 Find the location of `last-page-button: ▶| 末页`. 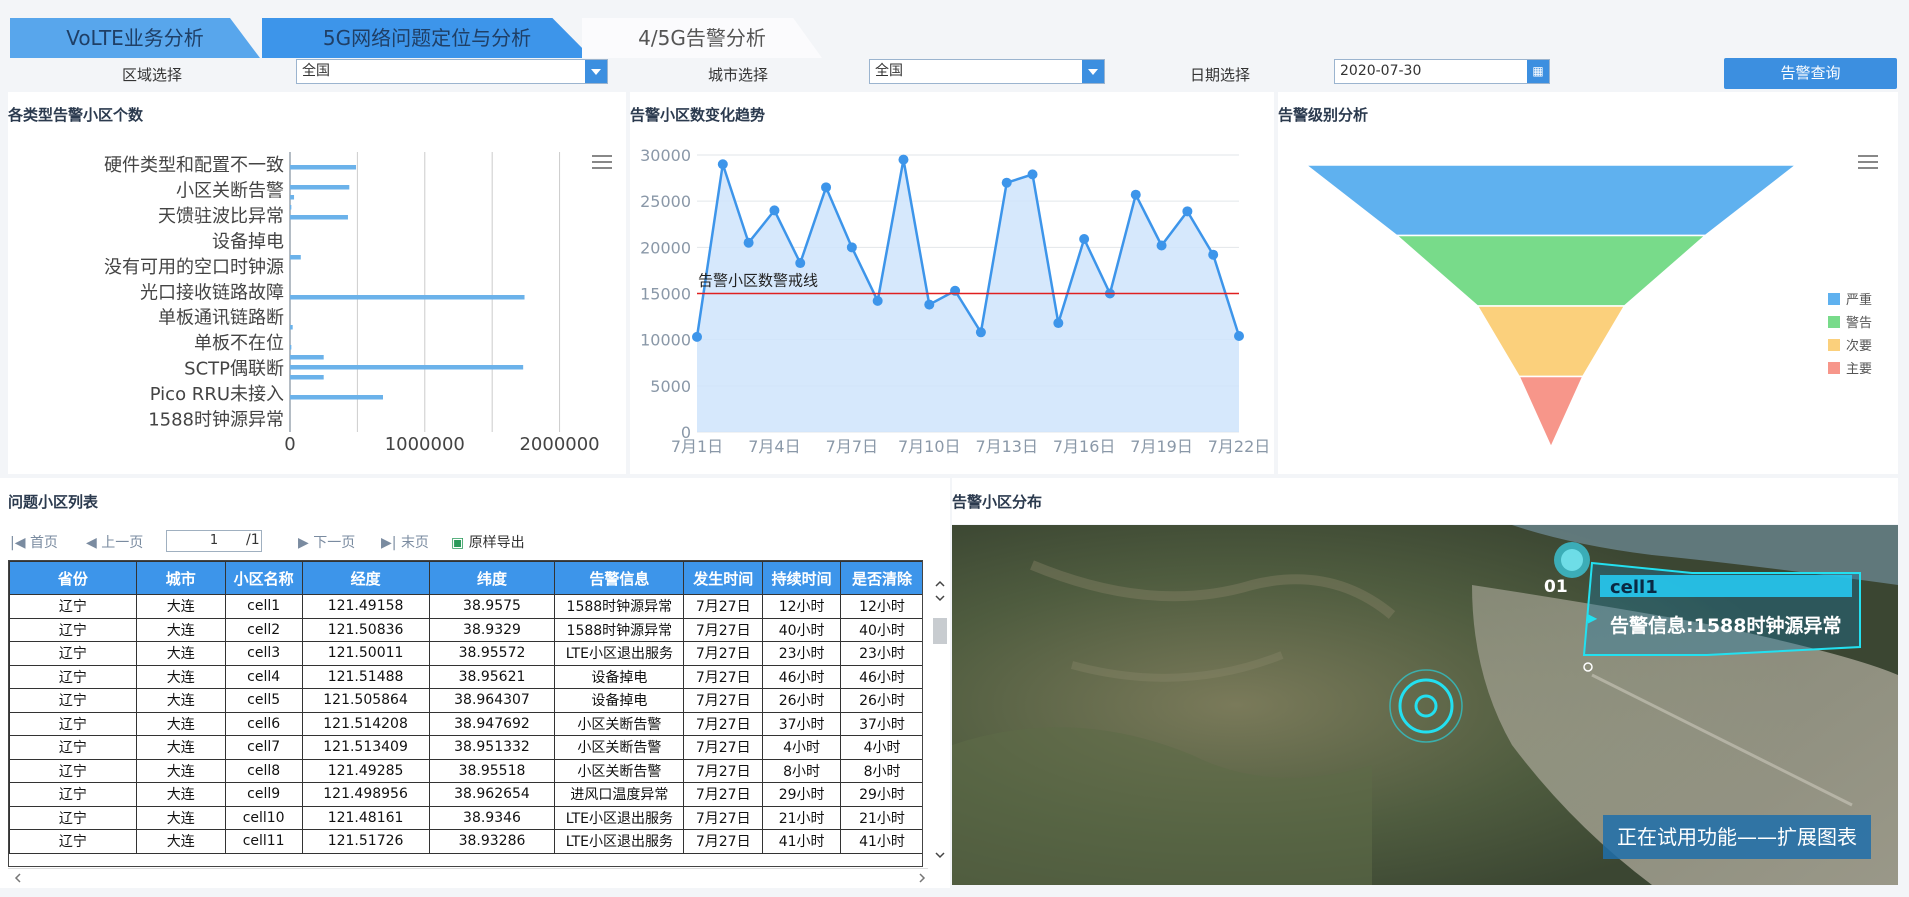

last-page-button: ▶| 末页 is located at coordinates (405, 542).